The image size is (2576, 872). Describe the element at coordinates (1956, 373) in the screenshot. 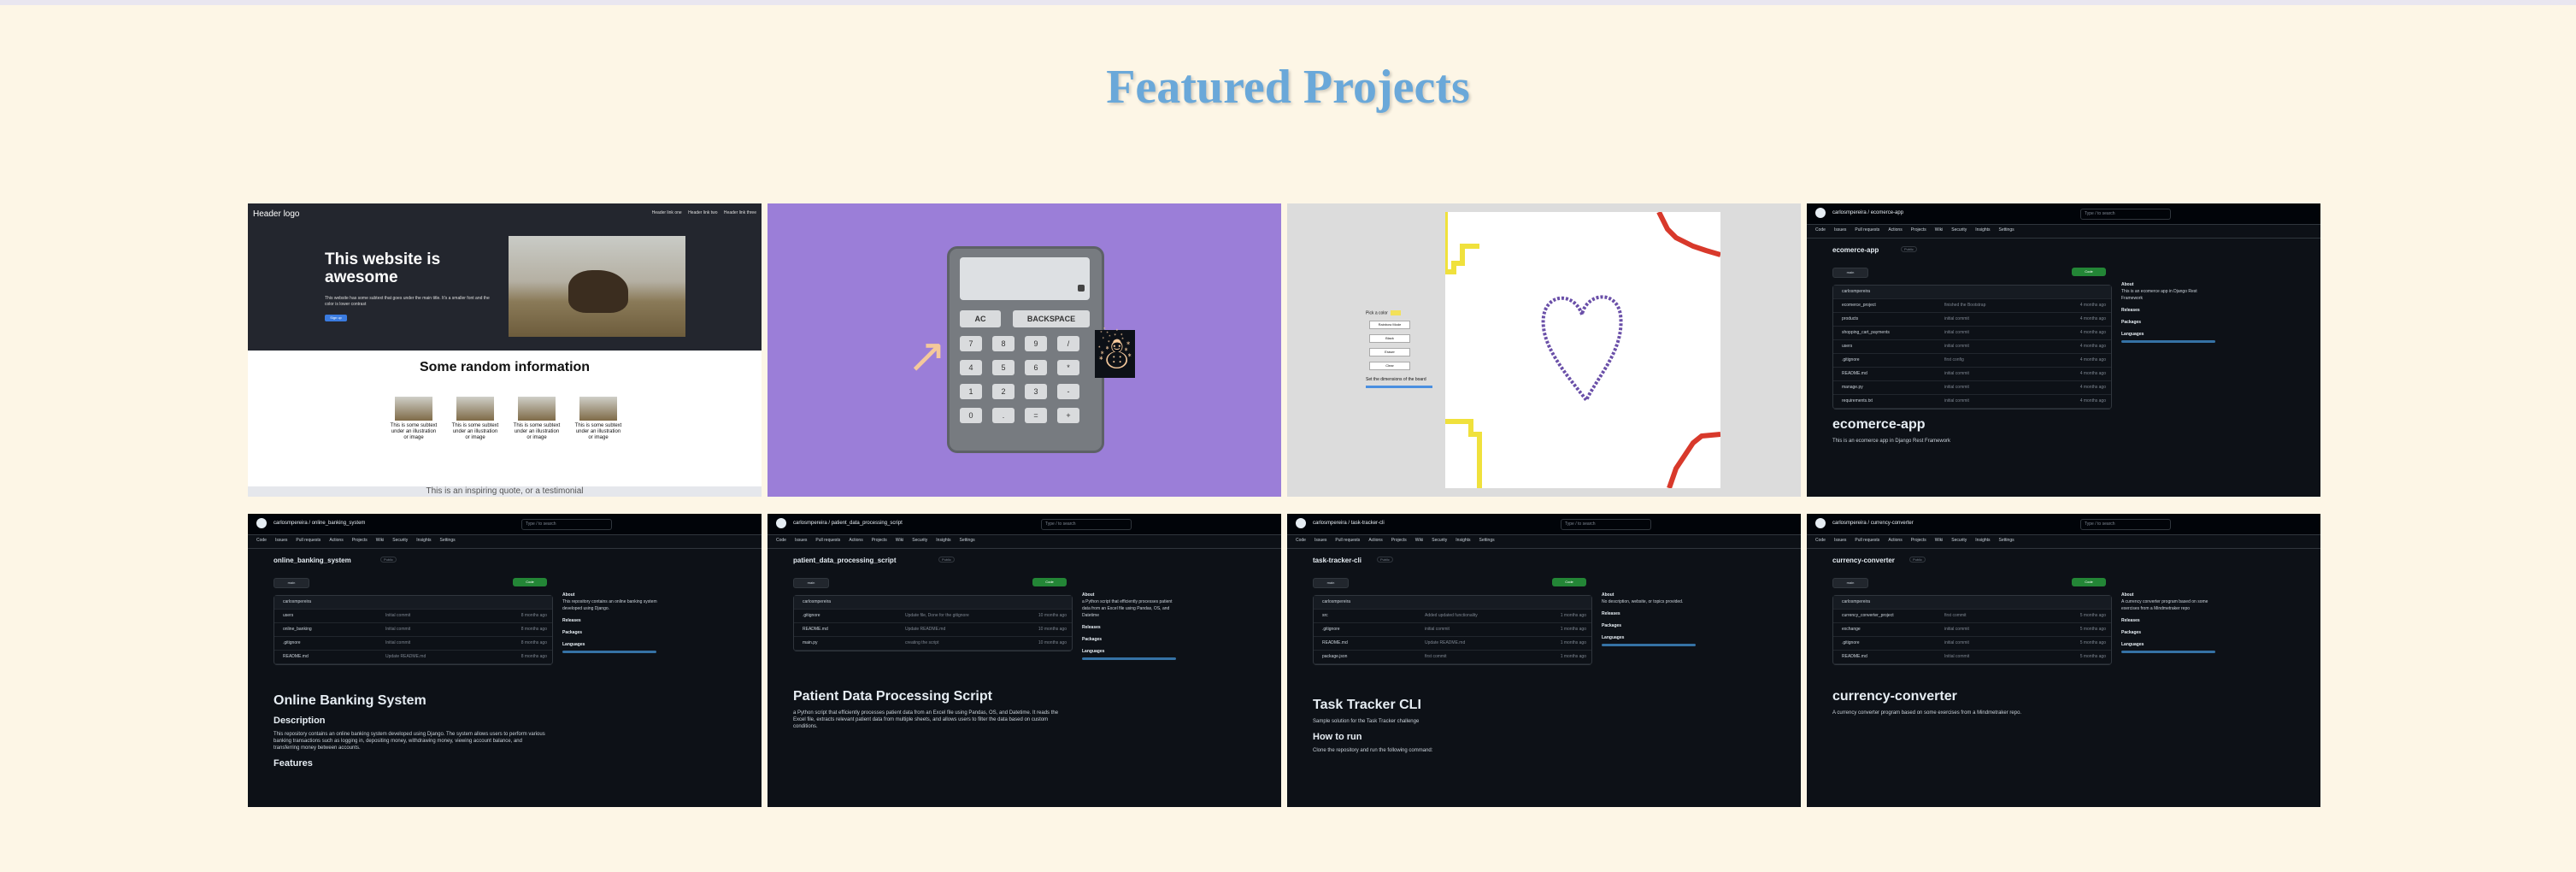

I see `file-message: initial commit` at that location.